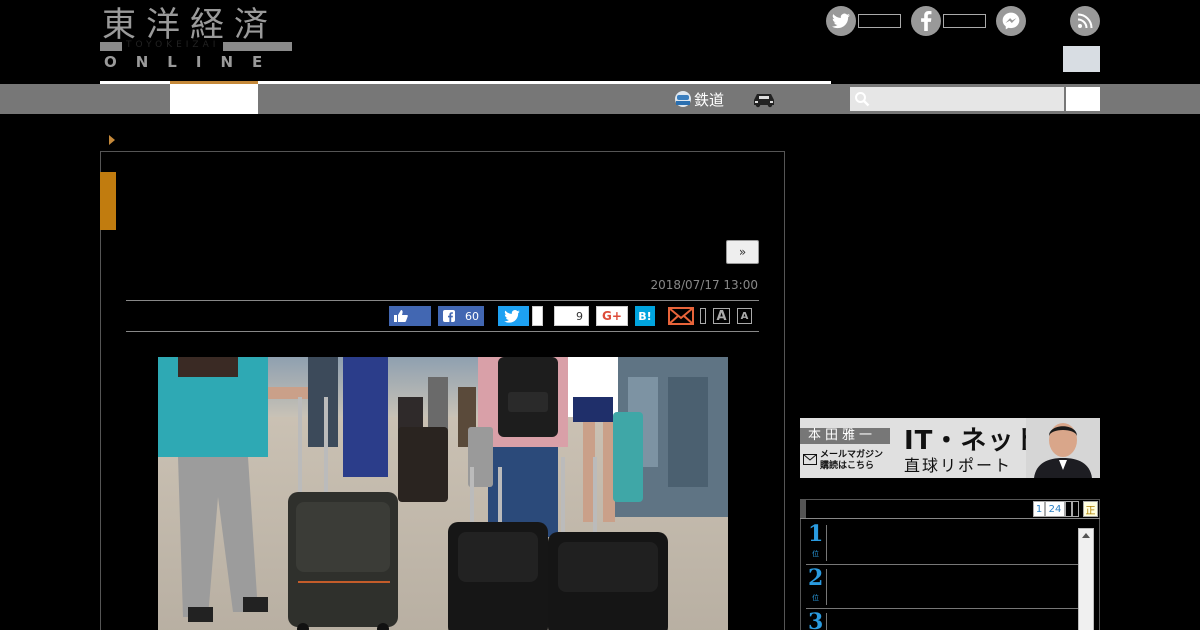  I want to click on ranking-header-marker, so click(803, 509).